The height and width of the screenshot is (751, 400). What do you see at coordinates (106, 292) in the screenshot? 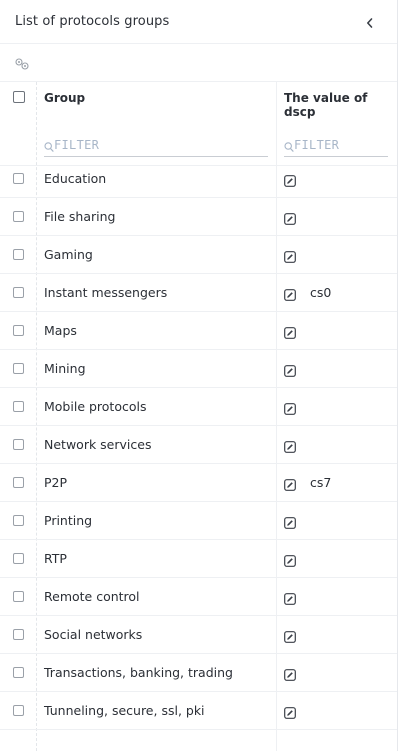
I see `group-name: Instant messengers` at bounding box center [106, 292].